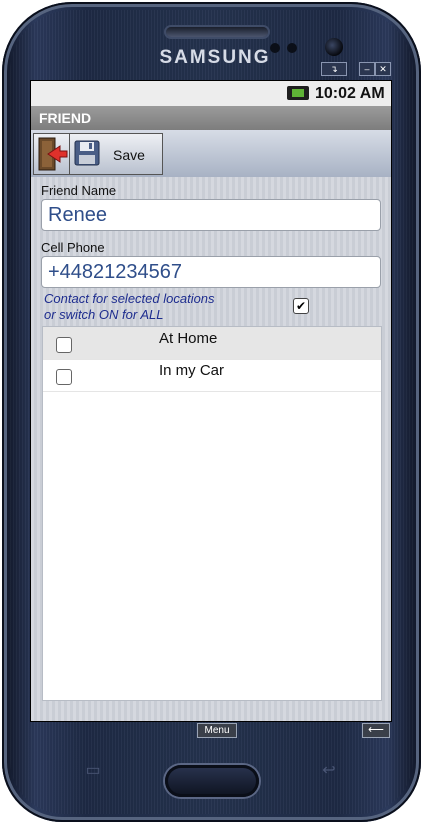 The width and height of the screenshot is (423, 826). I want to click on list-item: In my Car, so click(212, 375).